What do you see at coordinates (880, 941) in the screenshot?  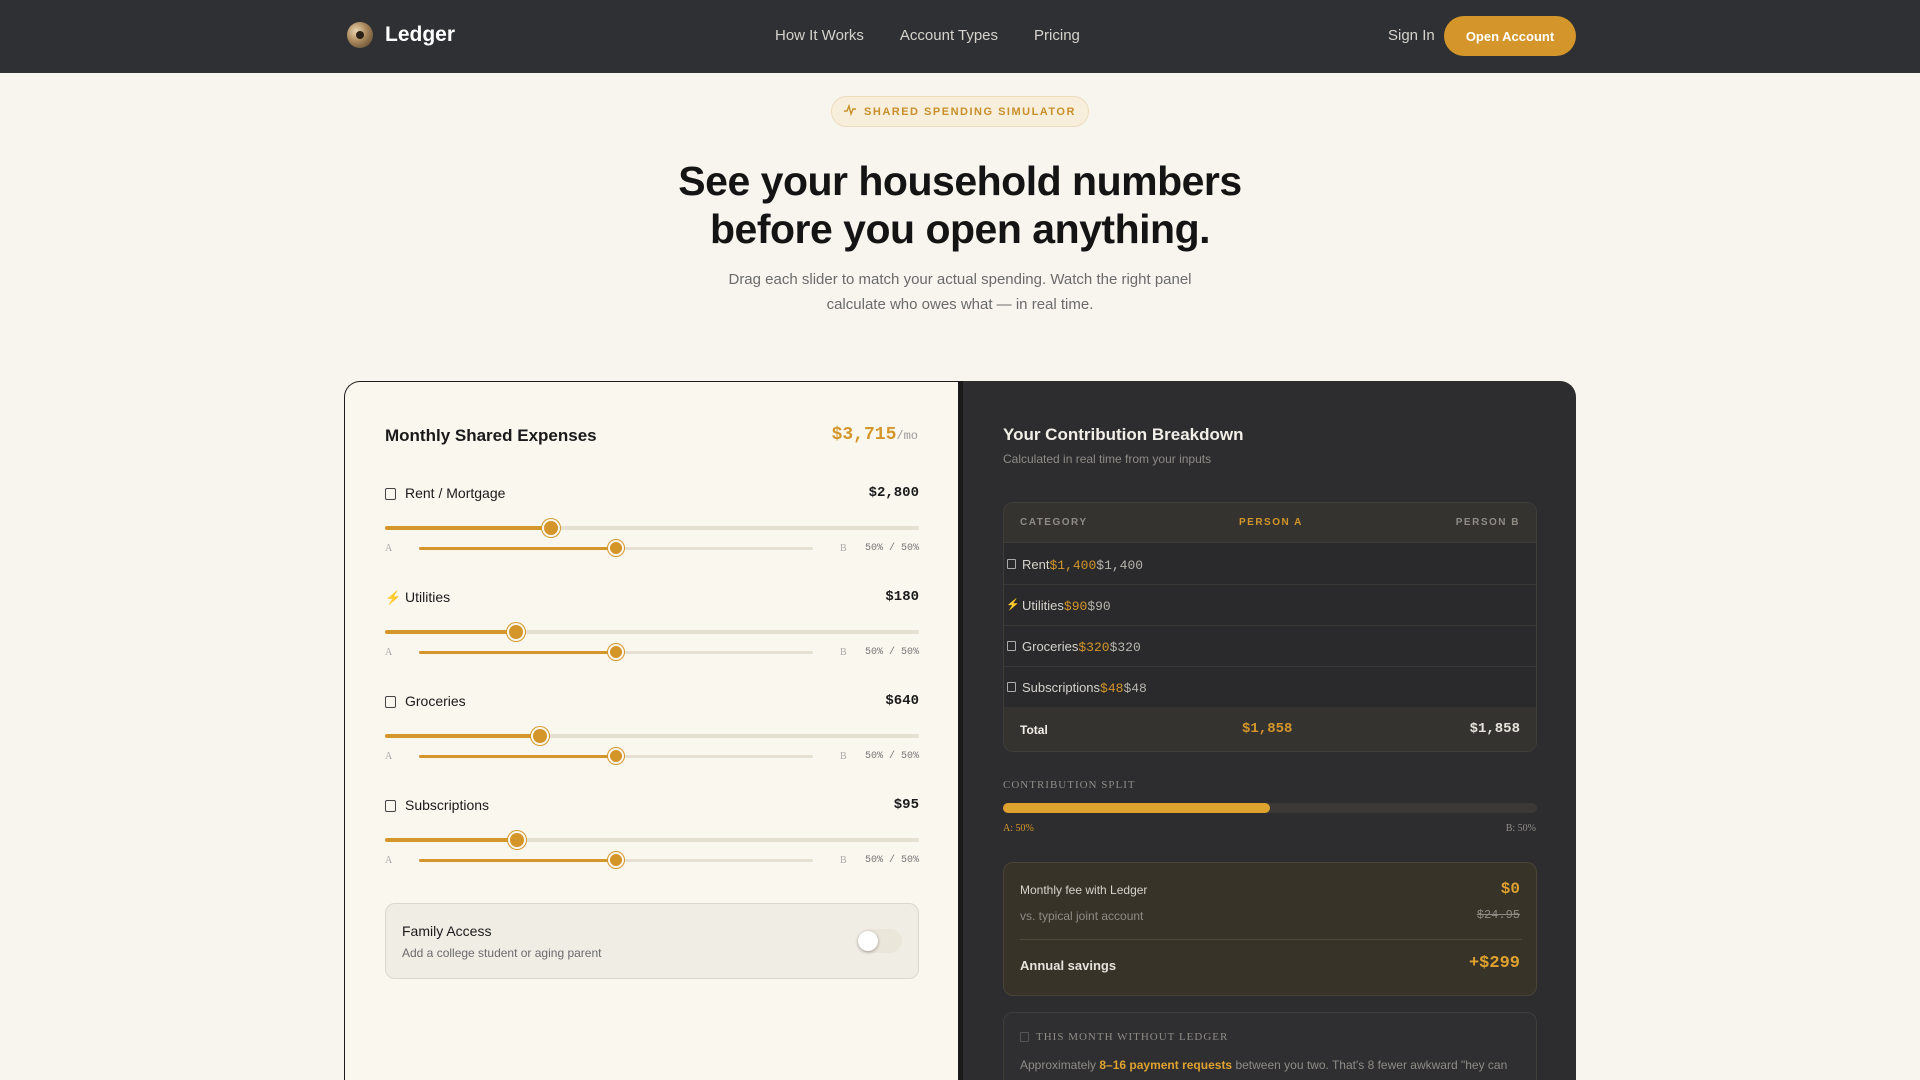 I see `family-access-toggle` at bounding box center [880, 941].